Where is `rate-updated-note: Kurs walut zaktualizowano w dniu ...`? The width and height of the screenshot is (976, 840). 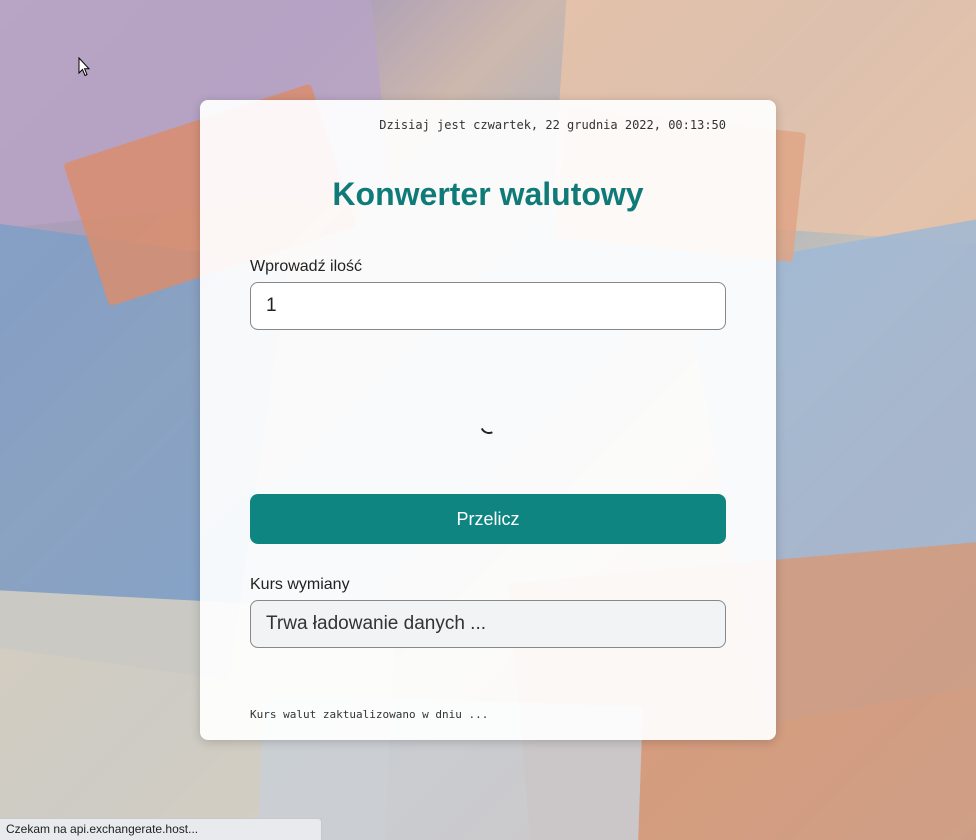 rate-updated-note: Kurs walut zaktualizowano w dniu ... is located at coordinates (369, 714).